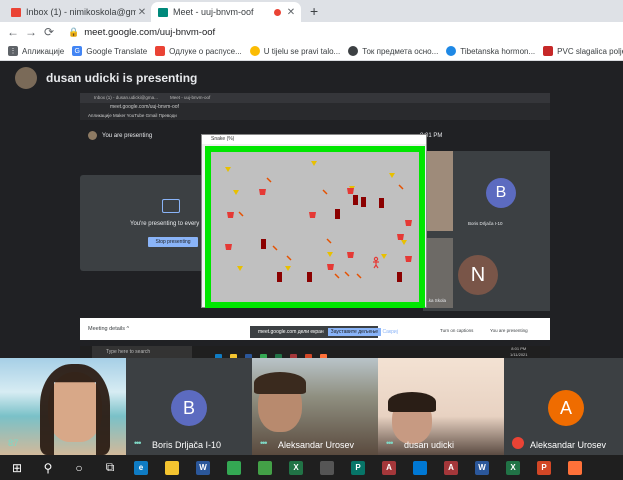 This screenshot has height=480, width=623. I want to click on player-sprite, so click(376, 262).